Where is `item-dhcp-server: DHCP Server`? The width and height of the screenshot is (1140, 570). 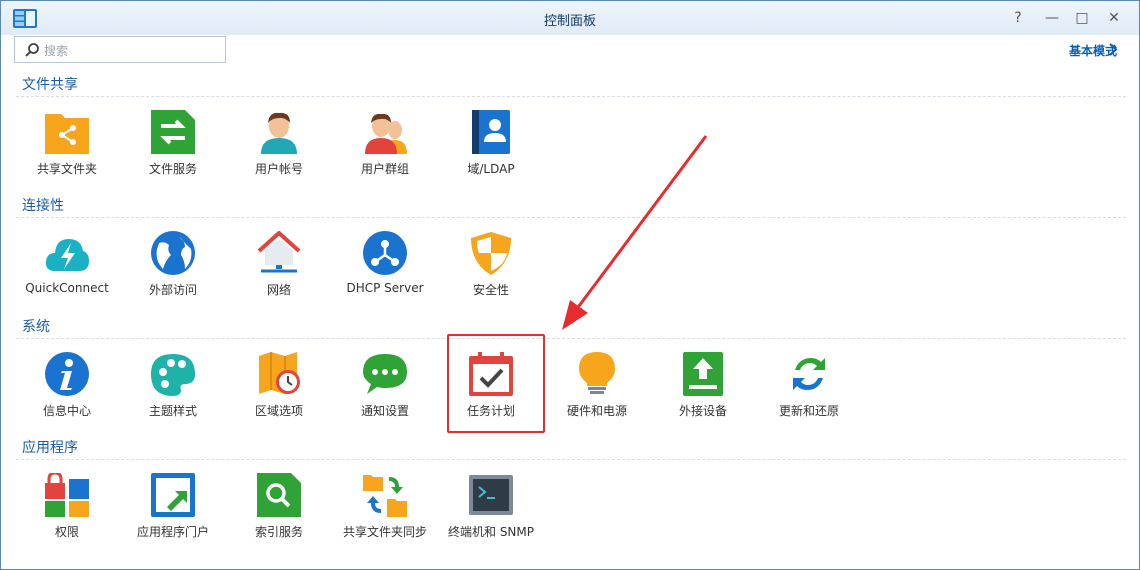
item-dhcp-server: DHCP Server is located at coordinates (385, 271).